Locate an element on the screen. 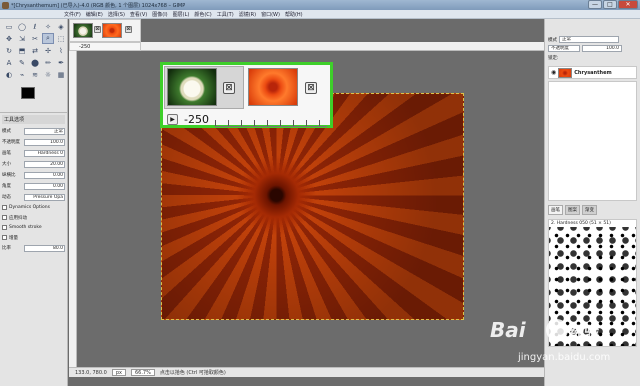 Image resolution: width=640 pixels, height=386 pixels. incremental-label: 增量 is located at coordinates (13, 238).